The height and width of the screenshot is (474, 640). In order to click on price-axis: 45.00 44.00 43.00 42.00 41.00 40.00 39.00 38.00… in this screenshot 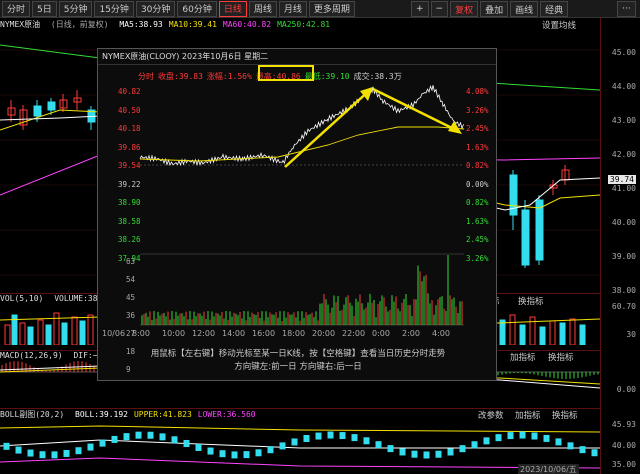, I will do `click(620, 246)`.